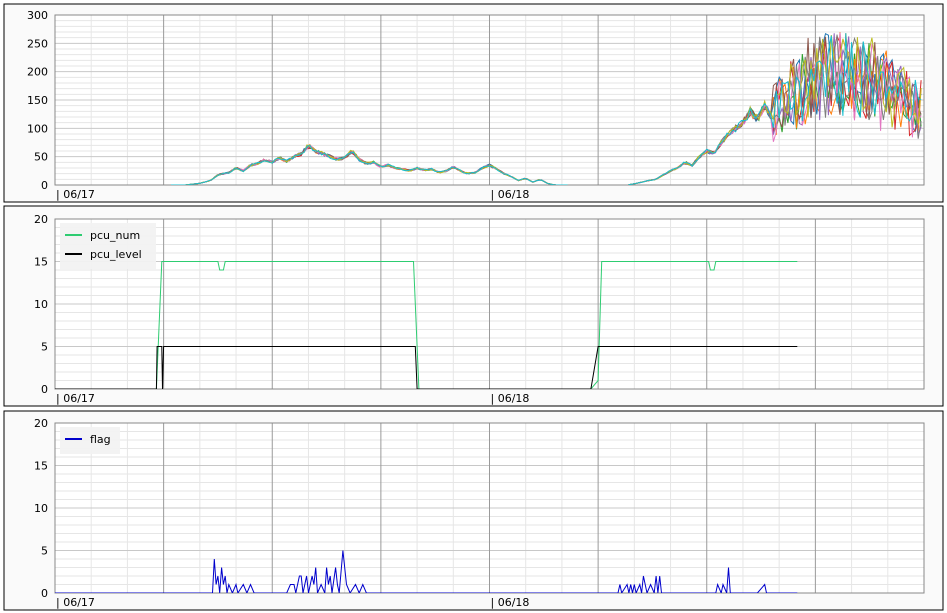 The image size is (947, 613). What do you see at coordinates (37, 128) in the screenshot?
I see `y-tick-label: 100` at bounding box center [37, 128].